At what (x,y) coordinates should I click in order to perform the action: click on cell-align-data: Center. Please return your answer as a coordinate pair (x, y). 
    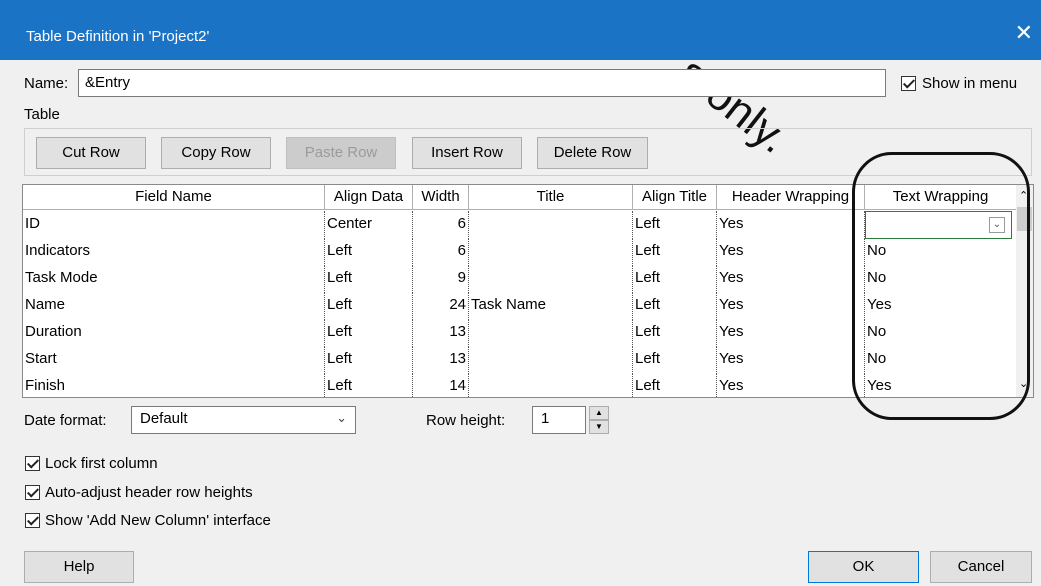
    Looking at the image, I should click on (369, 224).